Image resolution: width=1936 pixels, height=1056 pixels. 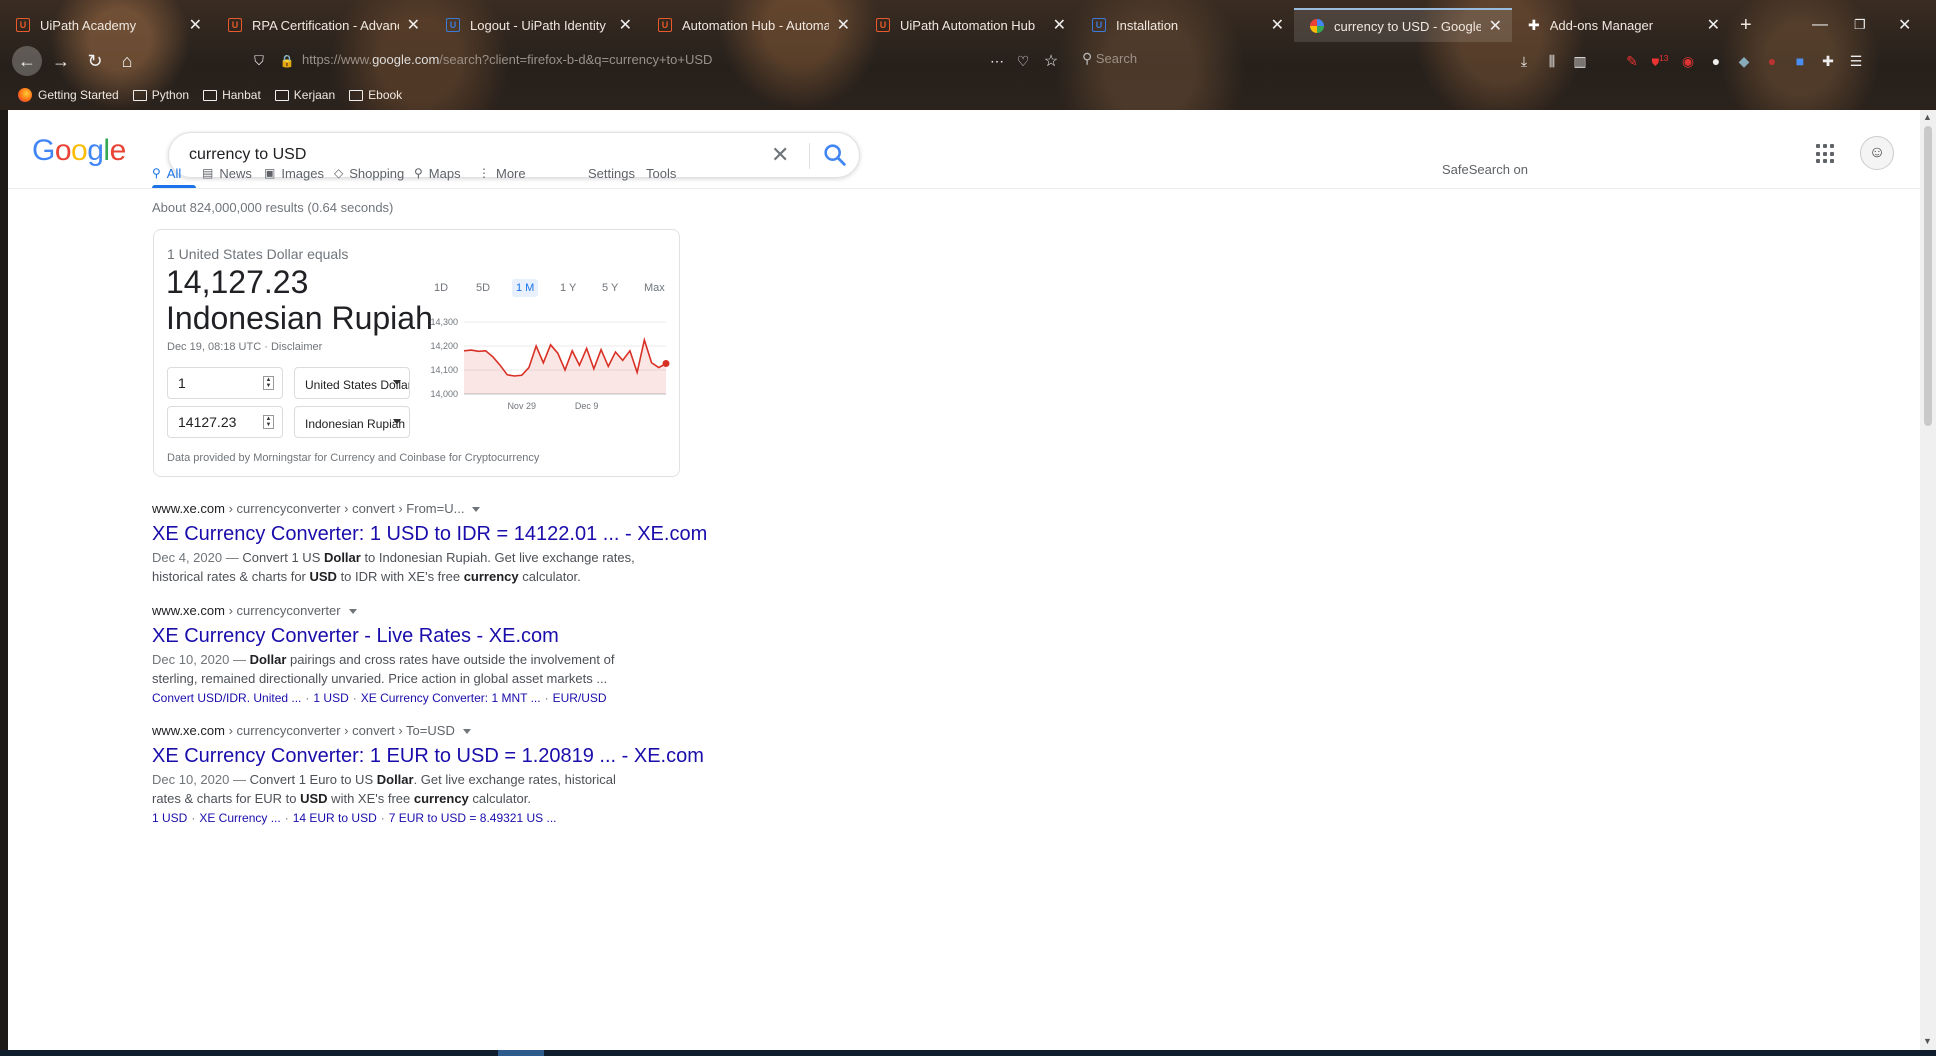 I want to click on range-max: Max, so click(x=654, y=288).